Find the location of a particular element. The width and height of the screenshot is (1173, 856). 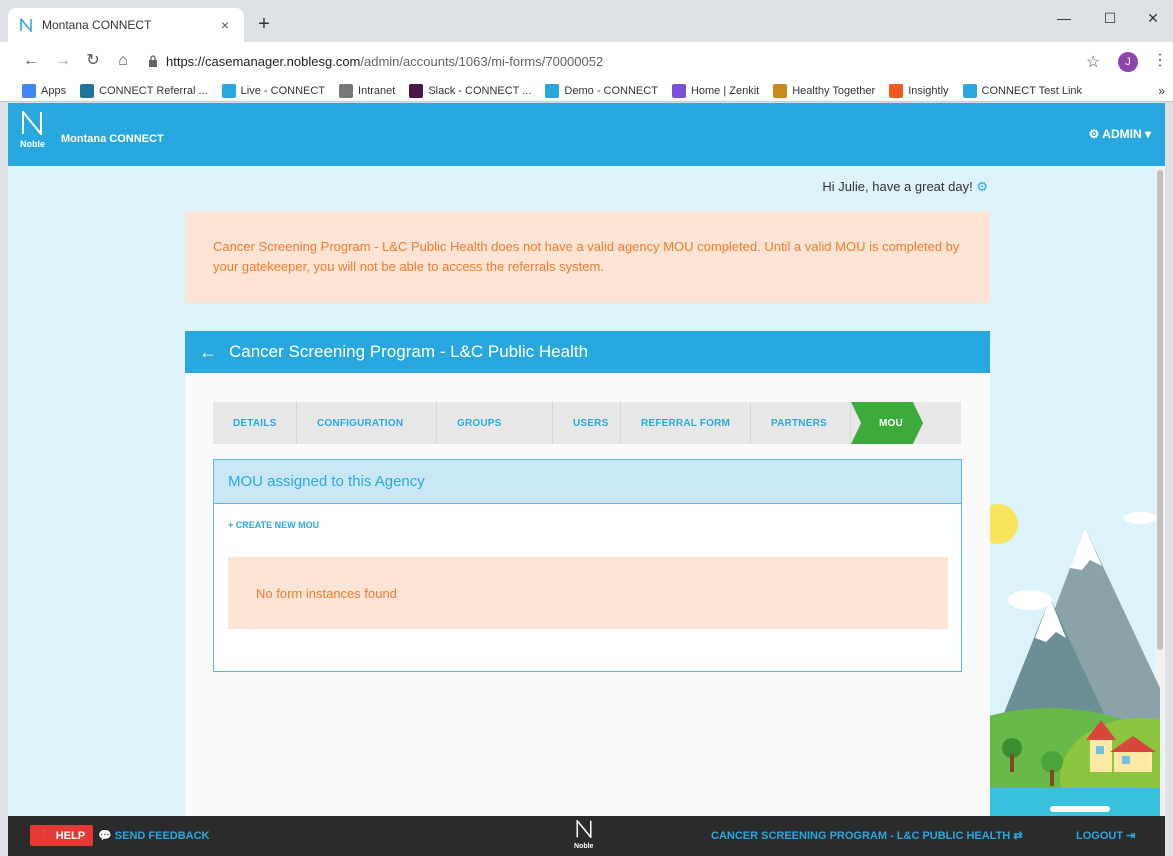

browser-tab: Montana CONNECT × is located at coordinates (126, 25).